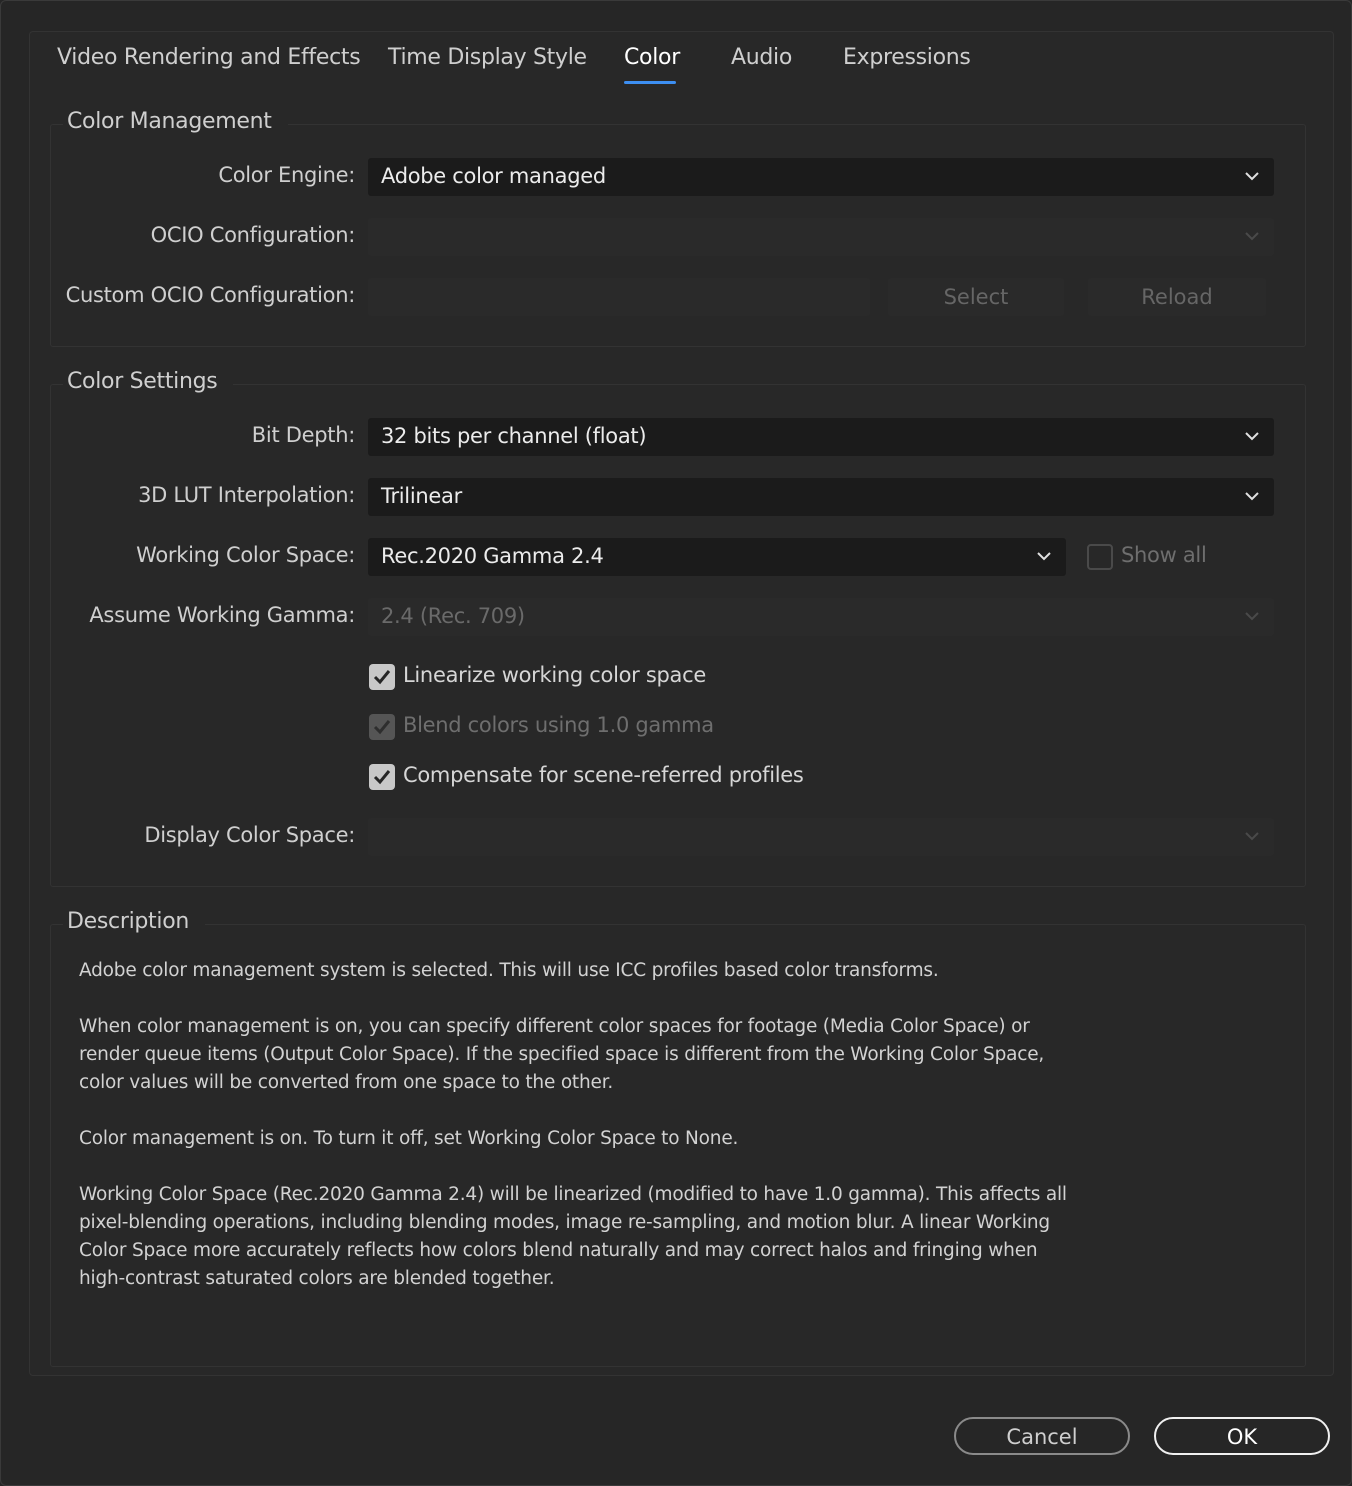 Image resolution: width=1352 pixels, height=1486 pixels. I want to click on linearize-checkbox: Linearize working color space, so click(579, 678).